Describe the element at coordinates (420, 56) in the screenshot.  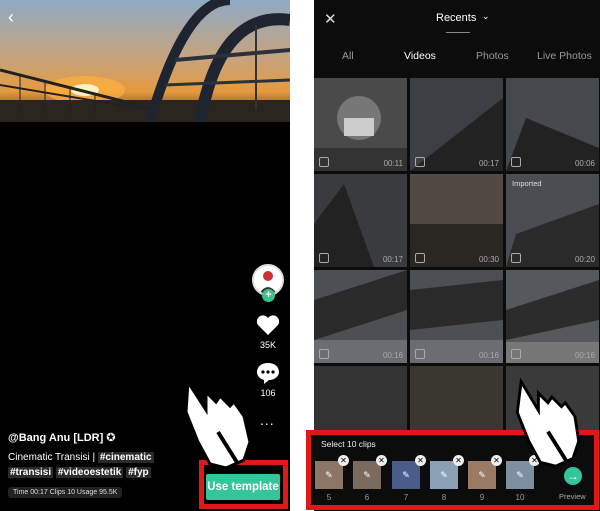
I see `tab-videos: Videos` at that location.